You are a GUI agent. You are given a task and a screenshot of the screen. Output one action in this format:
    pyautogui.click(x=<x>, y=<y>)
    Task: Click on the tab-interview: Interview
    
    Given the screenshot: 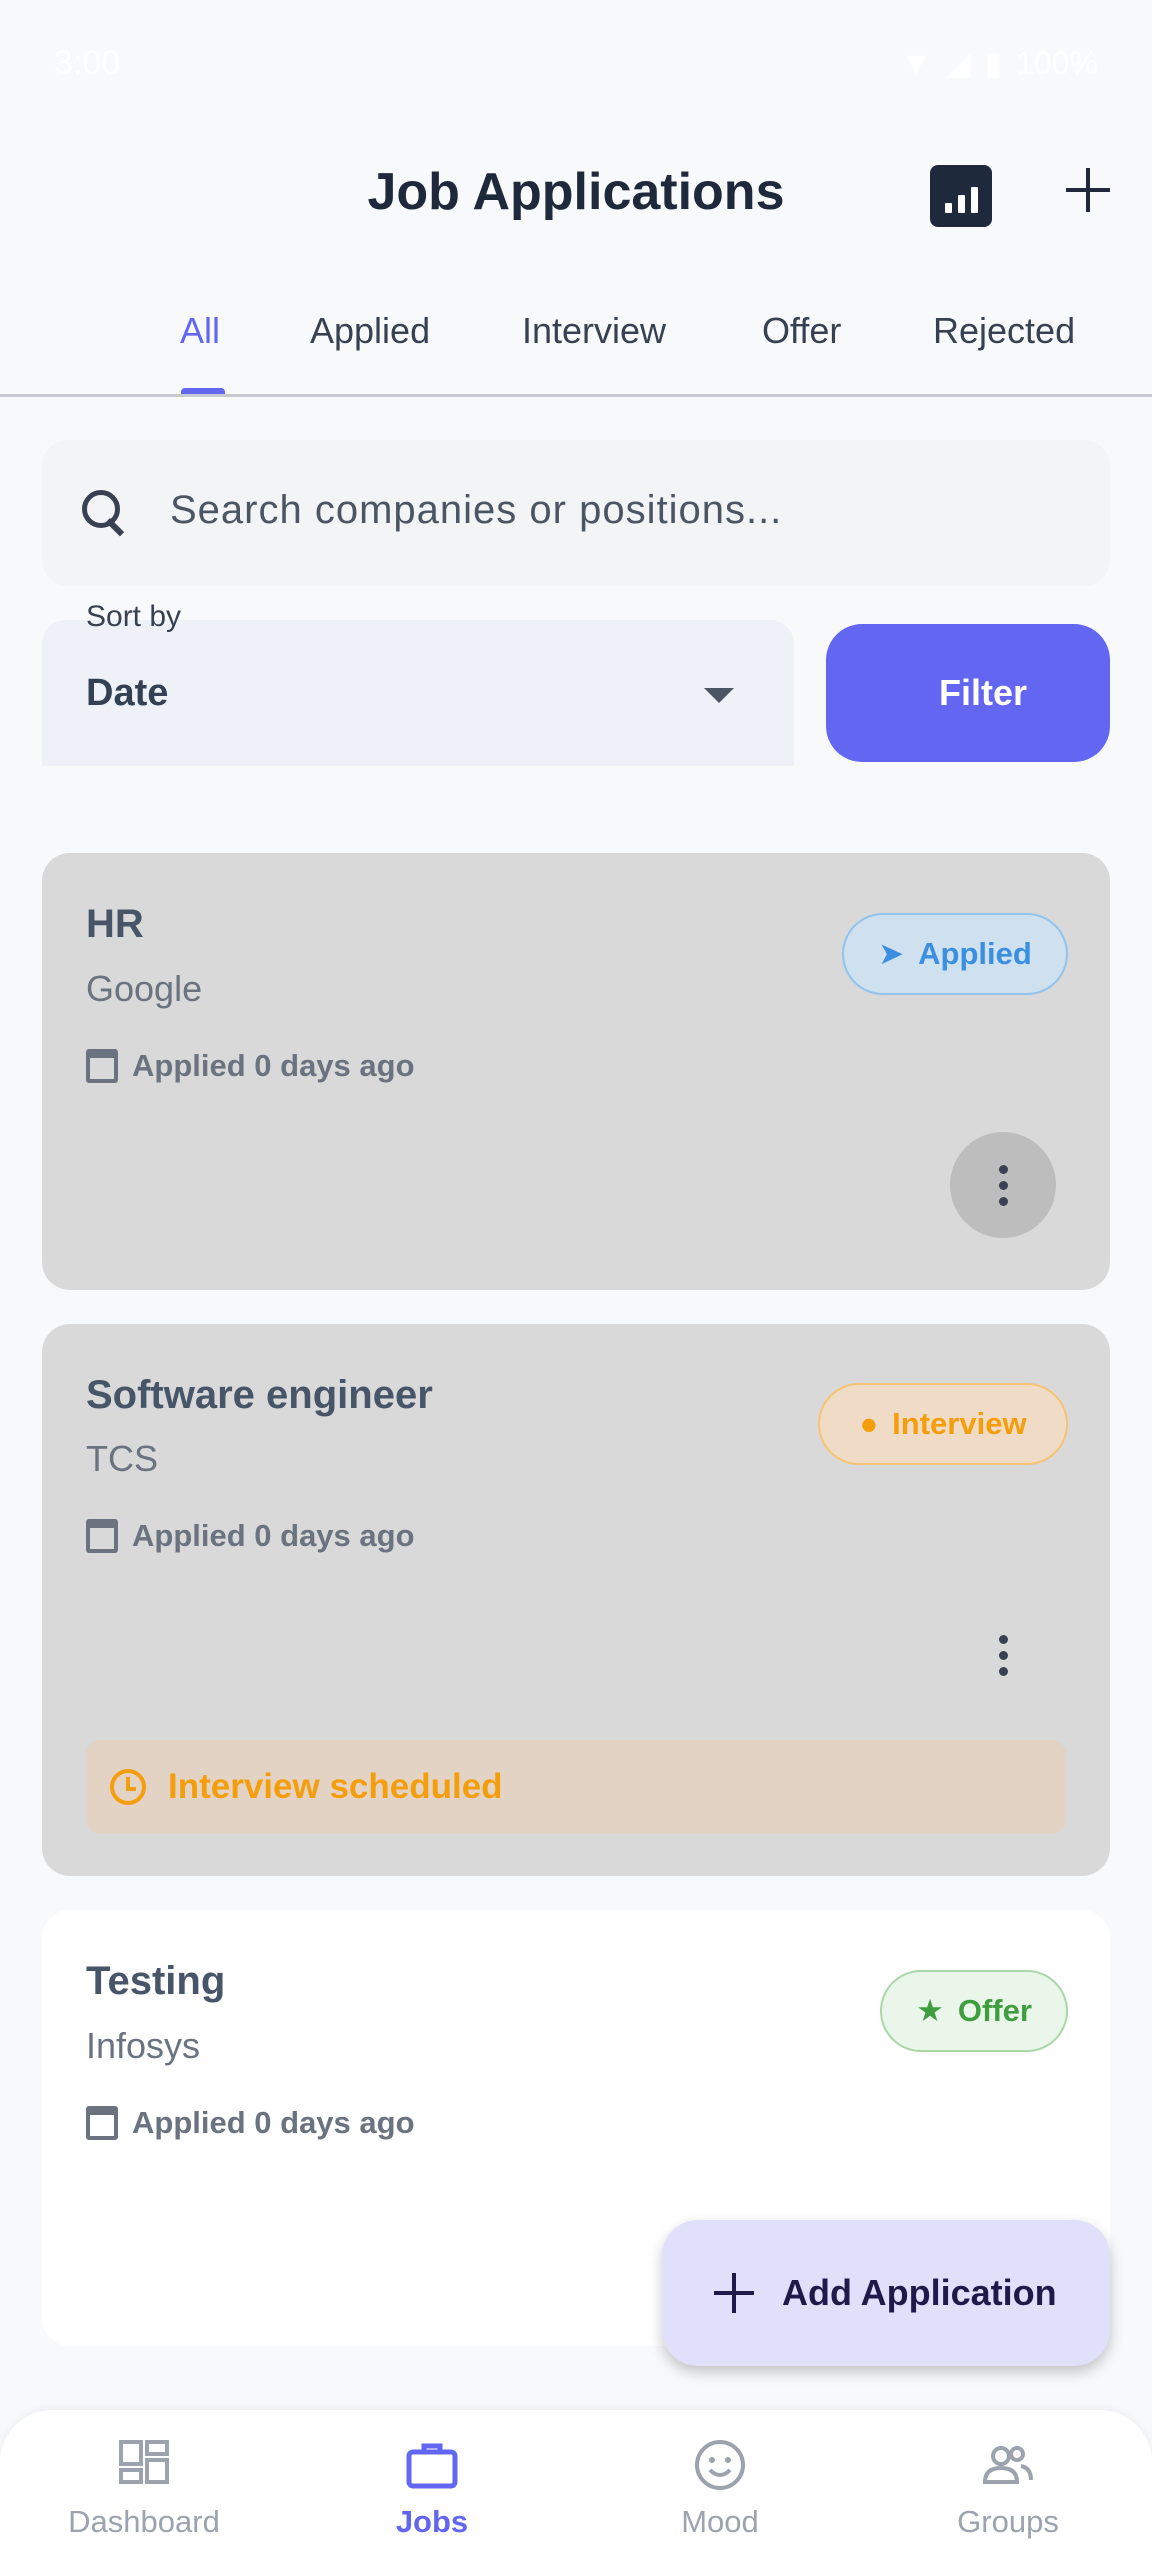 What is the action you would take?
    pyautogui.click(x=594, y=331)
    